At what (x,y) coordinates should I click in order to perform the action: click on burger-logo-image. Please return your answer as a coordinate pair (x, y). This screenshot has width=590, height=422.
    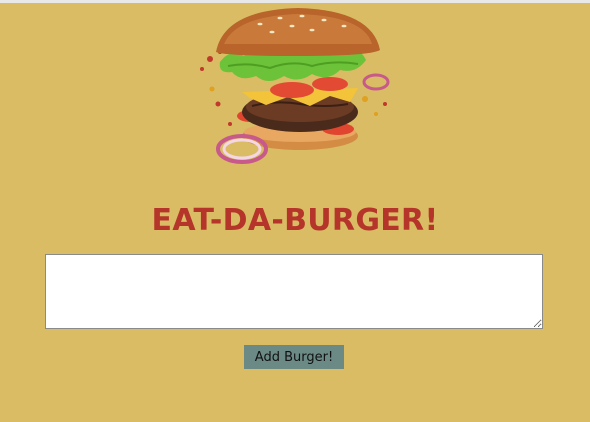
    Looking at the image, I should click on (295, 86).